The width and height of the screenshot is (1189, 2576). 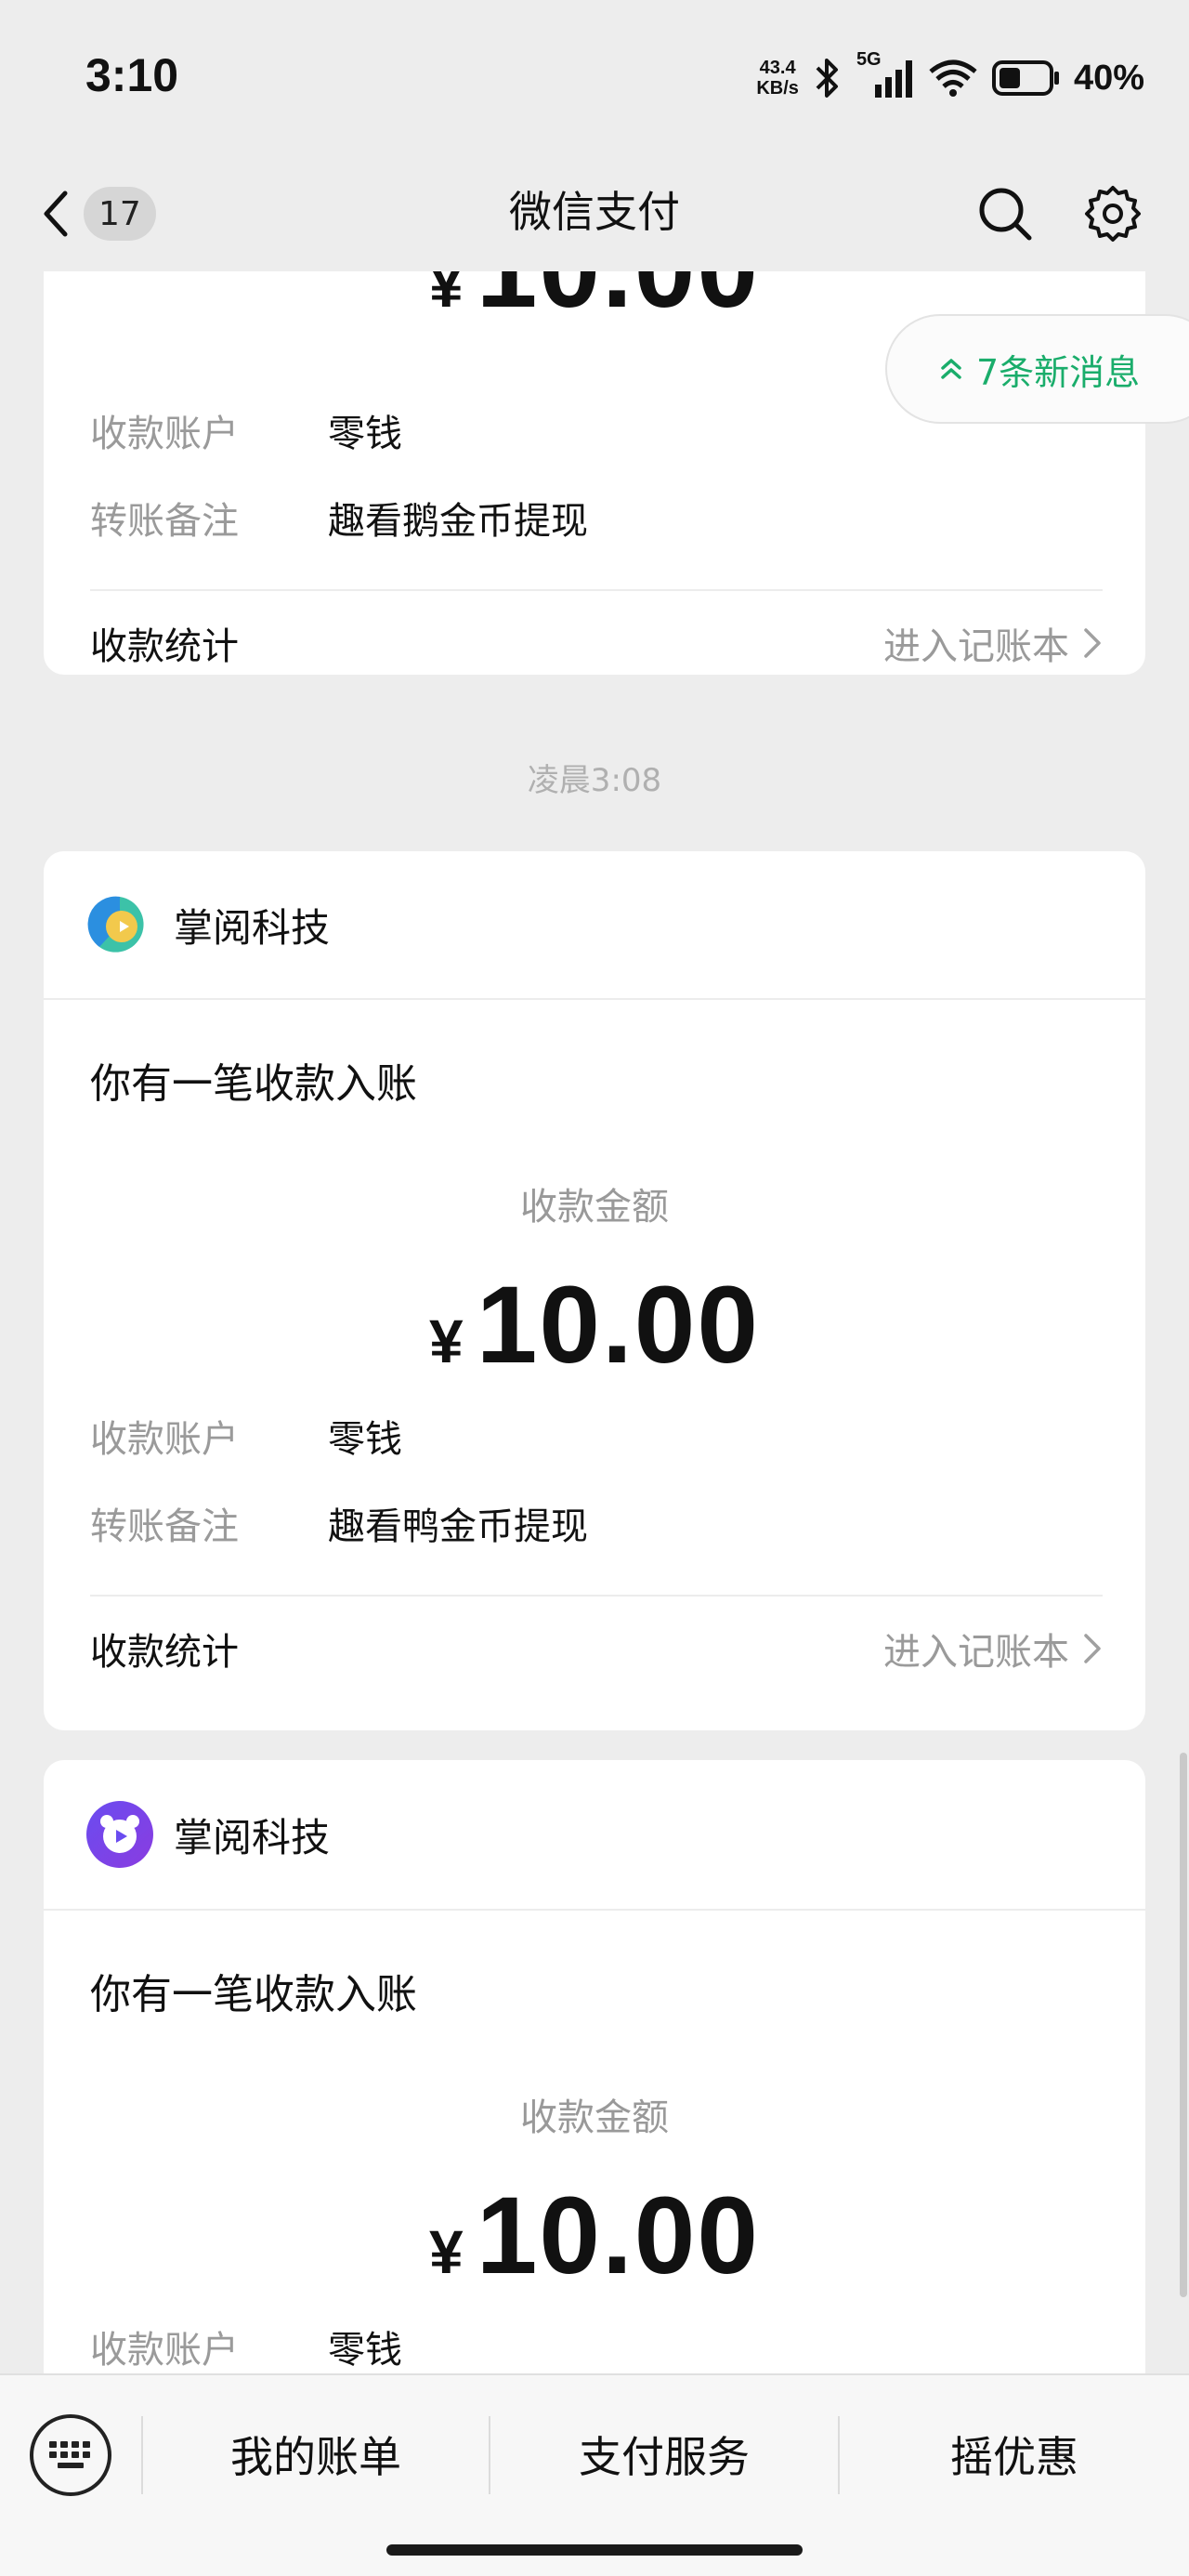 I want to click on network-speed-value: 43.4, so click(x=777, y=68).